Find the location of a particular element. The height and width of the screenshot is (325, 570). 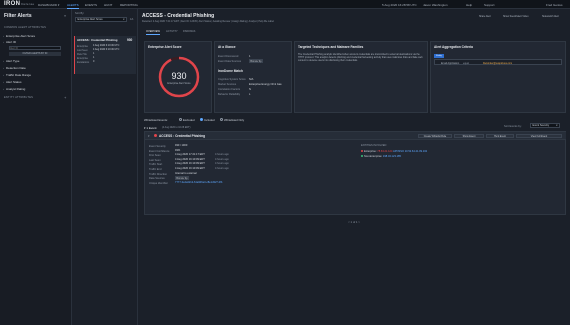

glance-key: Correlation Factors is located at coordinates (229, 89).